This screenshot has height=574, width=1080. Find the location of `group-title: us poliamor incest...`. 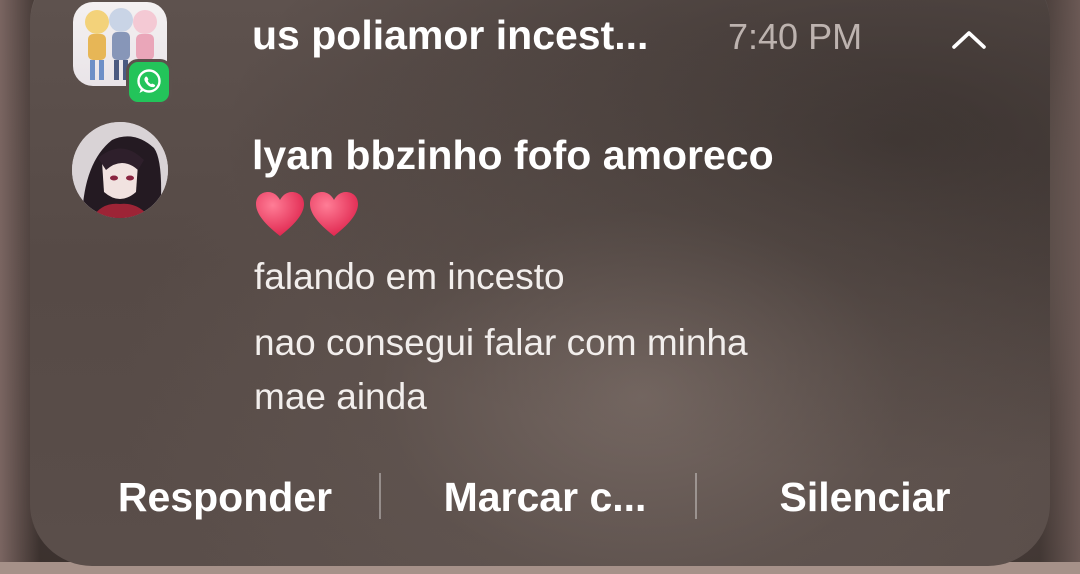

group-title: us poliamor incest... is located at coordinates (450, 35).